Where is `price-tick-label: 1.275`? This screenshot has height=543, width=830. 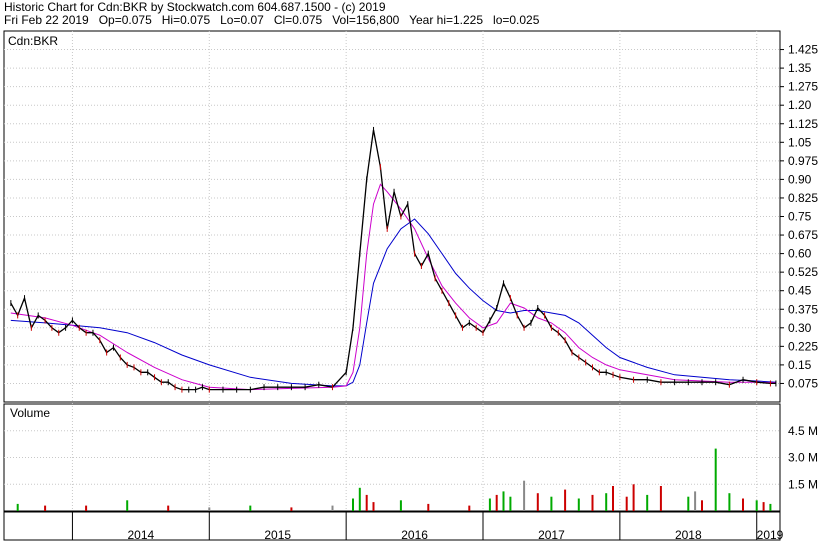
price-tick-label: 1.275 is located at coordinates (803, 87).